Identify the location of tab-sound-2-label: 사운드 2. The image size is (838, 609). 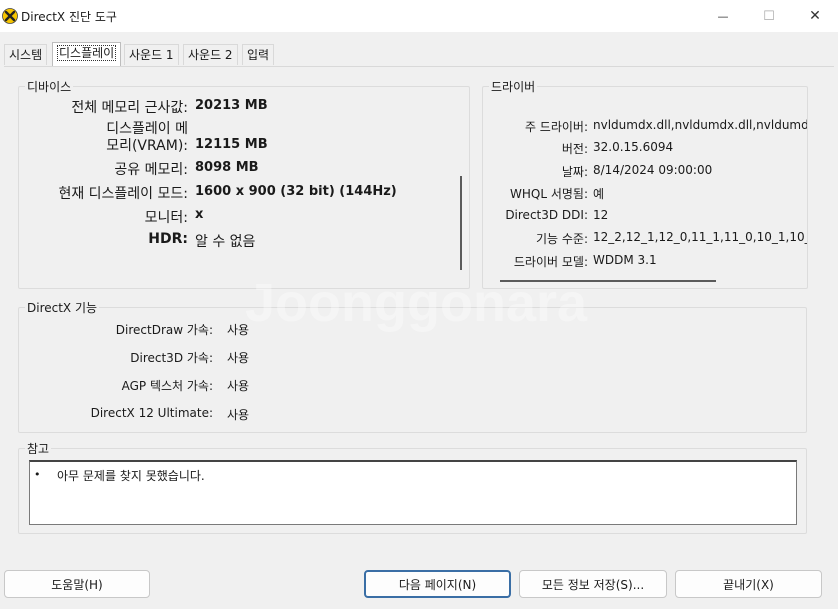
(210, 55).